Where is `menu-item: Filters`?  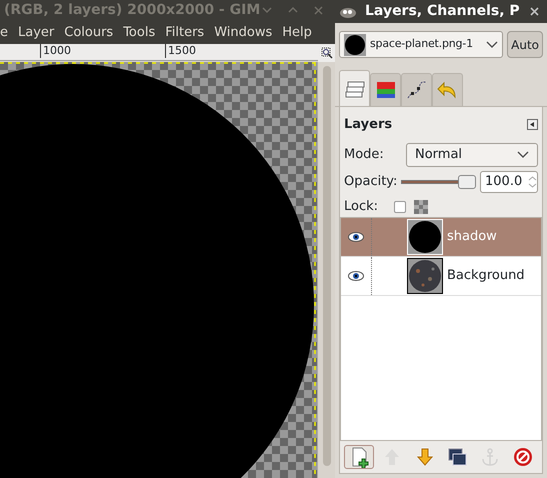 menu-item: Filters is located at coordinates (184, 32).